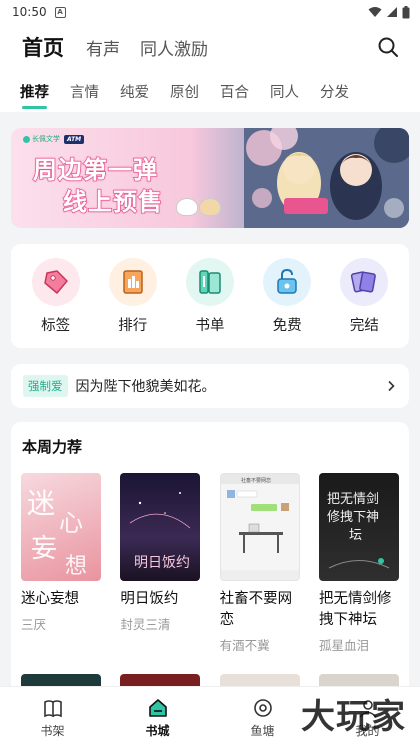 This screenshot has height=746, width=420. I want to click on svg-text: 社畜不要网恋, so click(256, 480).